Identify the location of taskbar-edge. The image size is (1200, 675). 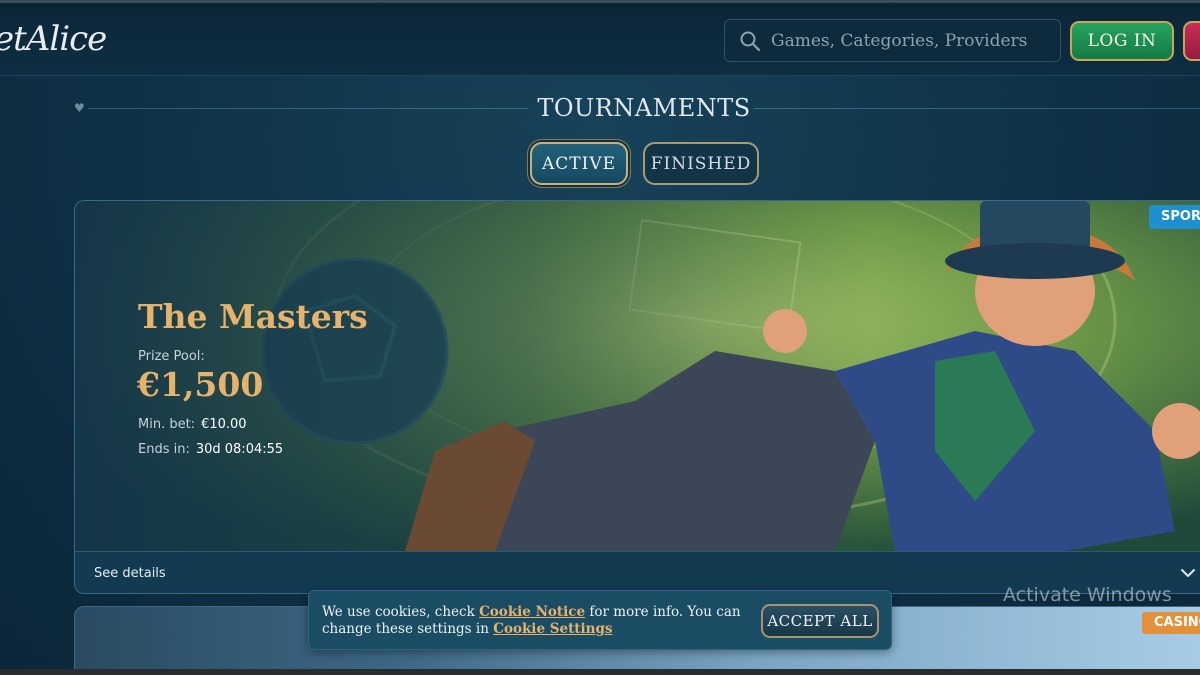
(600, 672).